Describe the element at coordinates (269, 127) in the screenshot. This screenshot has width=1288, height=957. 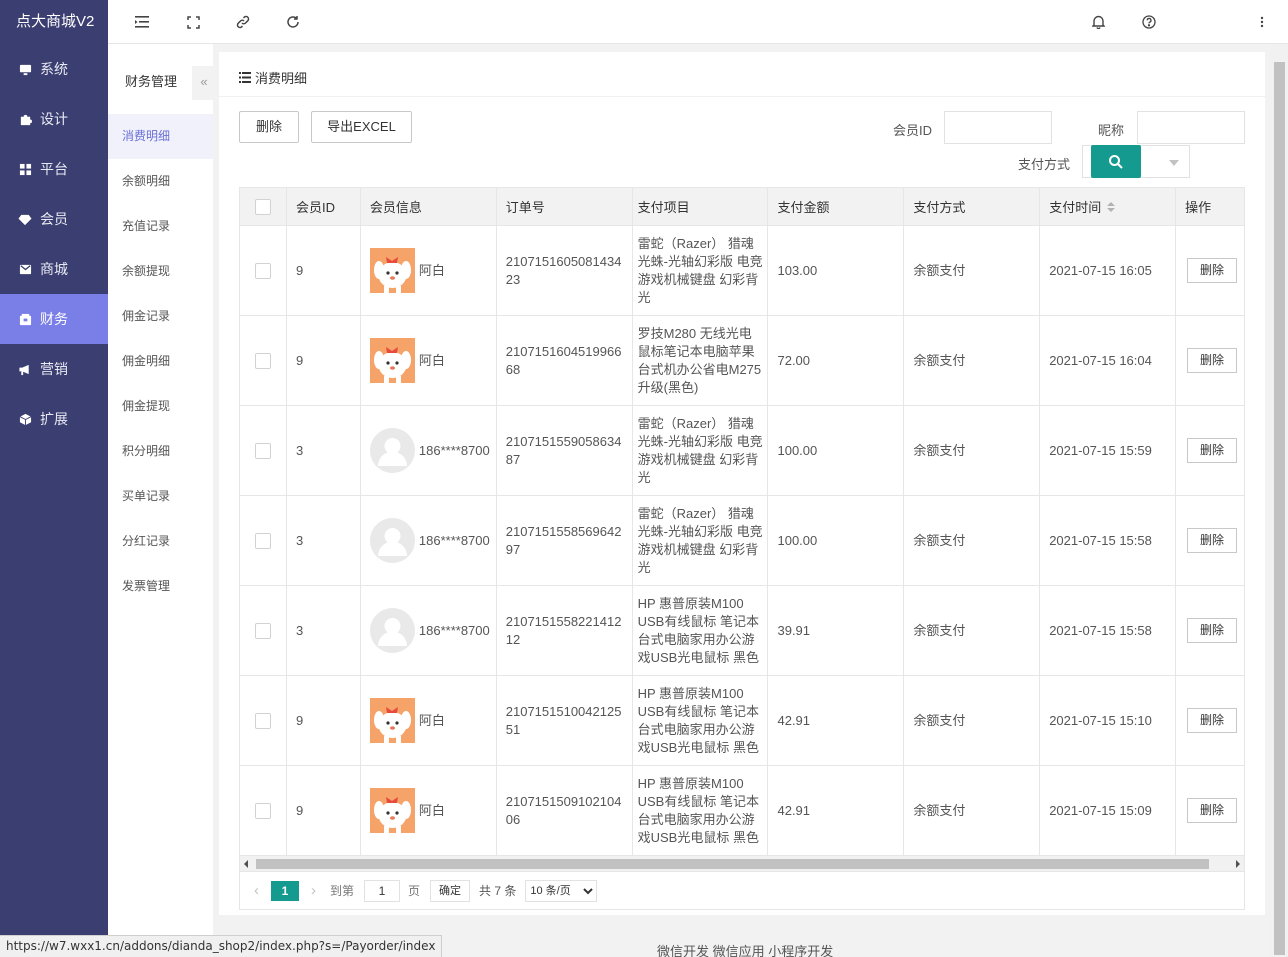
I see `delete-button: 删除` at that location.